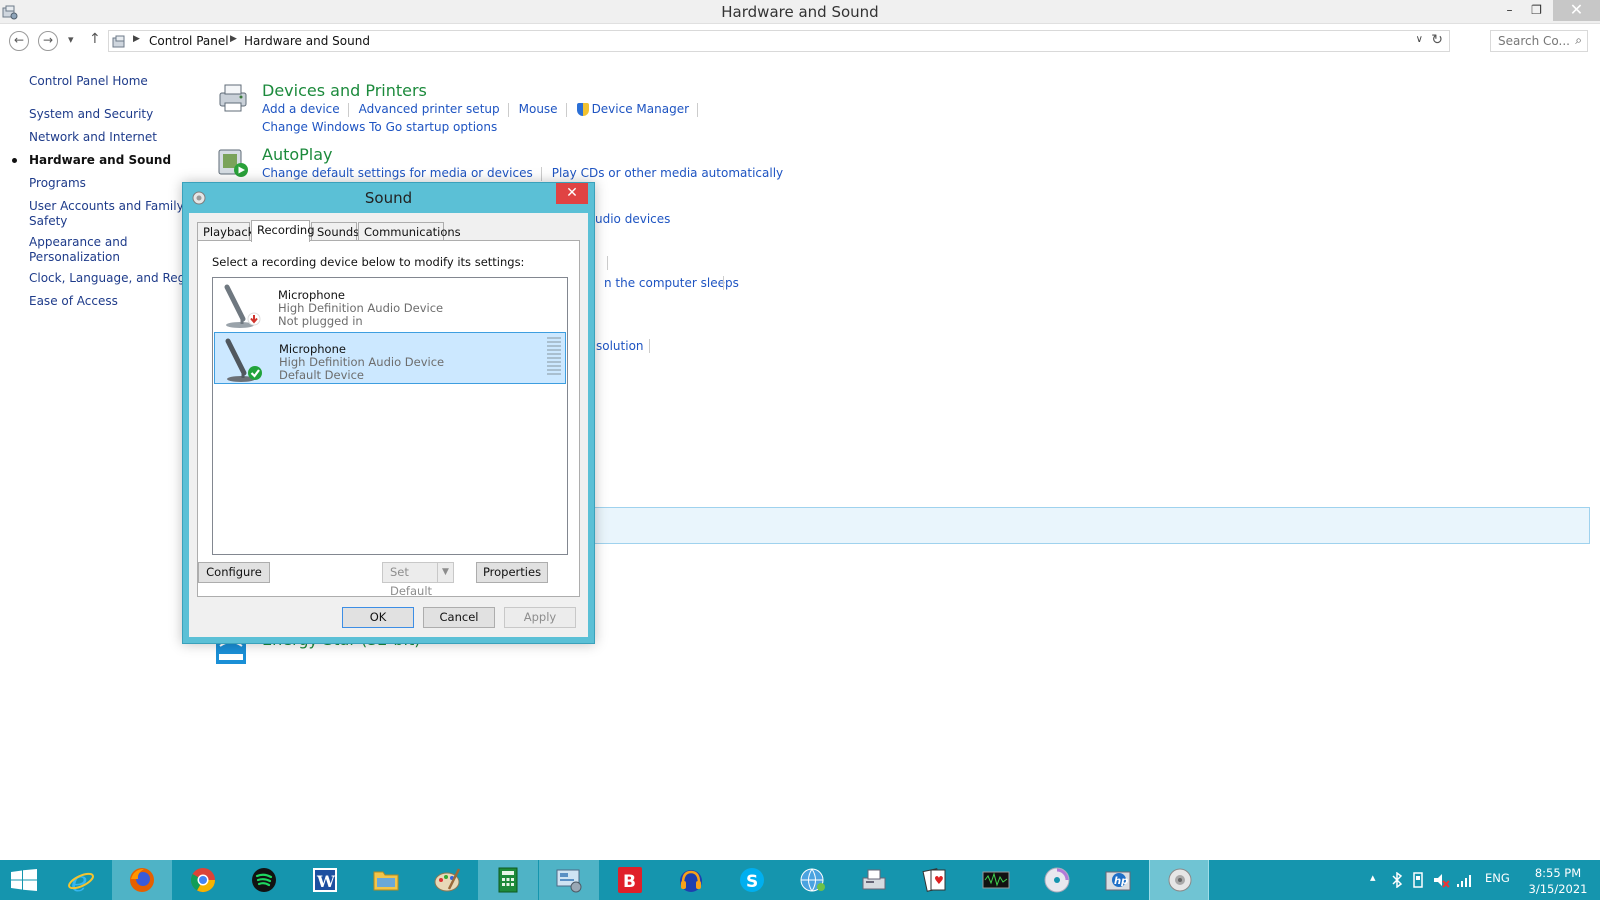 The width and height of the screenshot is (1600, 900). I want to click on chevron-down-icon: ▼, so click(445, 572).